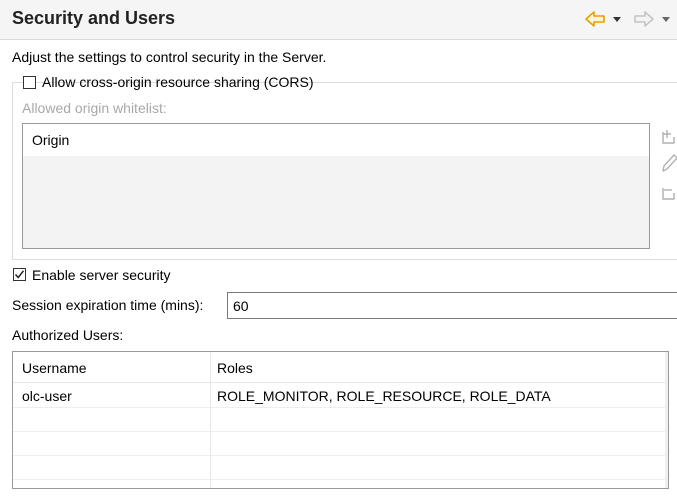 The width and height of the screenshot is (677, 498). What do you see at coordinates (108, 305) in the screenshot?
I see `session-expiration-label: Session expiration time (mins):` at bounding box center [108, 305].